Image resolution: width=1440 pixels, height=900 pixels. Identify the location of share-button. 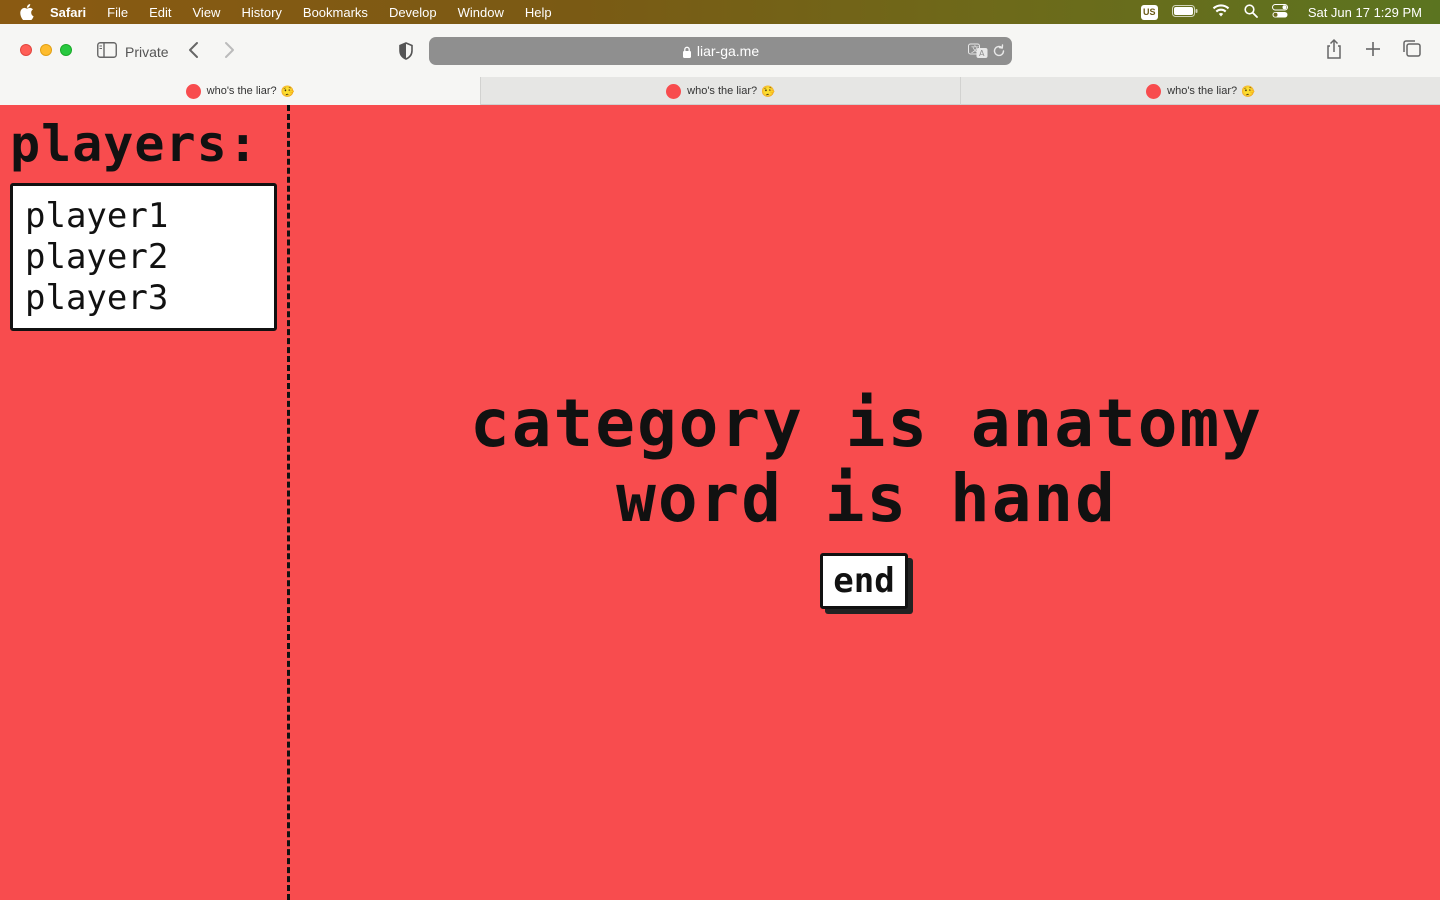
(1334, 49).